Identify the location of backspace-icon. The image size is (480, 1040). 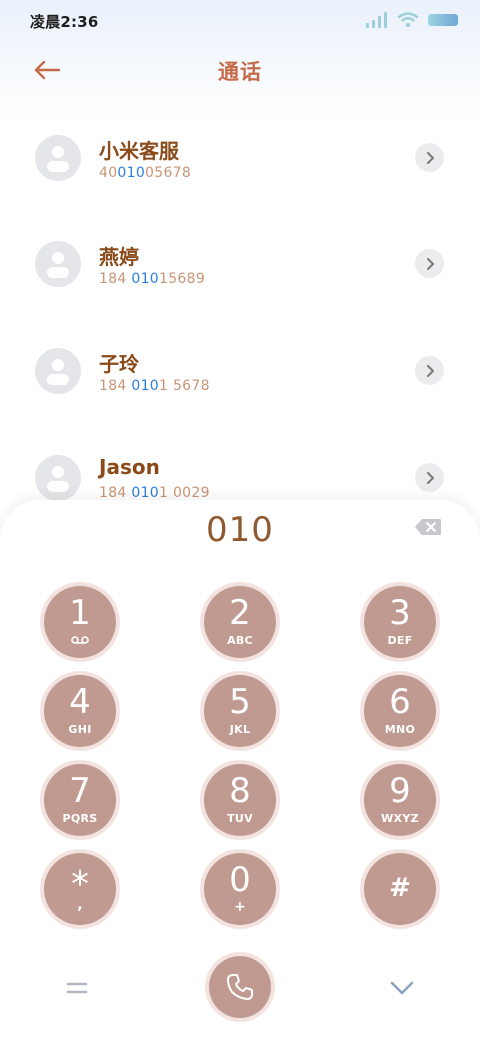
(428, 527).